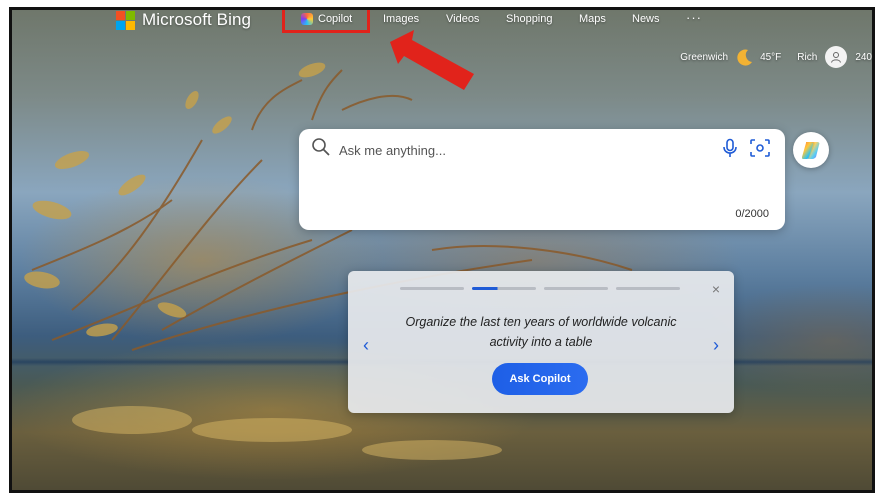  What do you see at coordinates (401, 19) in the screenshot?
I see `nav-images: Images` at bounding box center [401, 19].